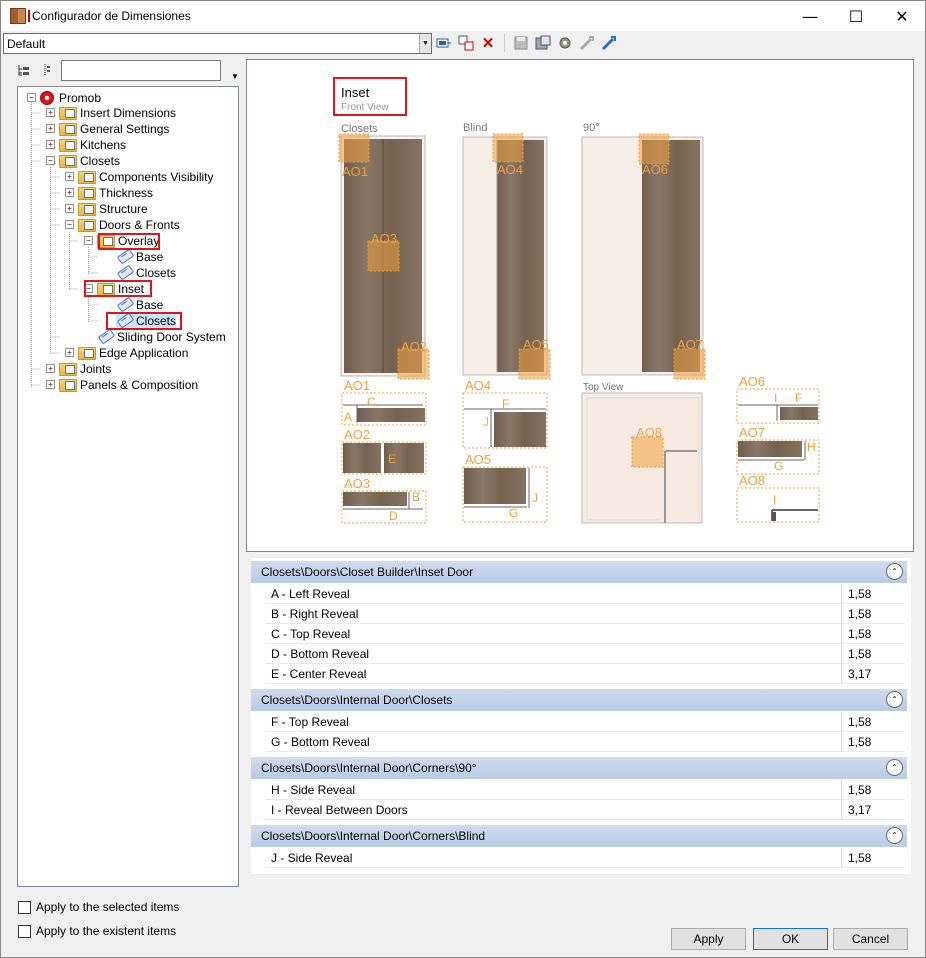 The image size is (926, 958). Describe the element at coordinates (902, 16) in the screenshot. I see `close-button: ✕` at that location.